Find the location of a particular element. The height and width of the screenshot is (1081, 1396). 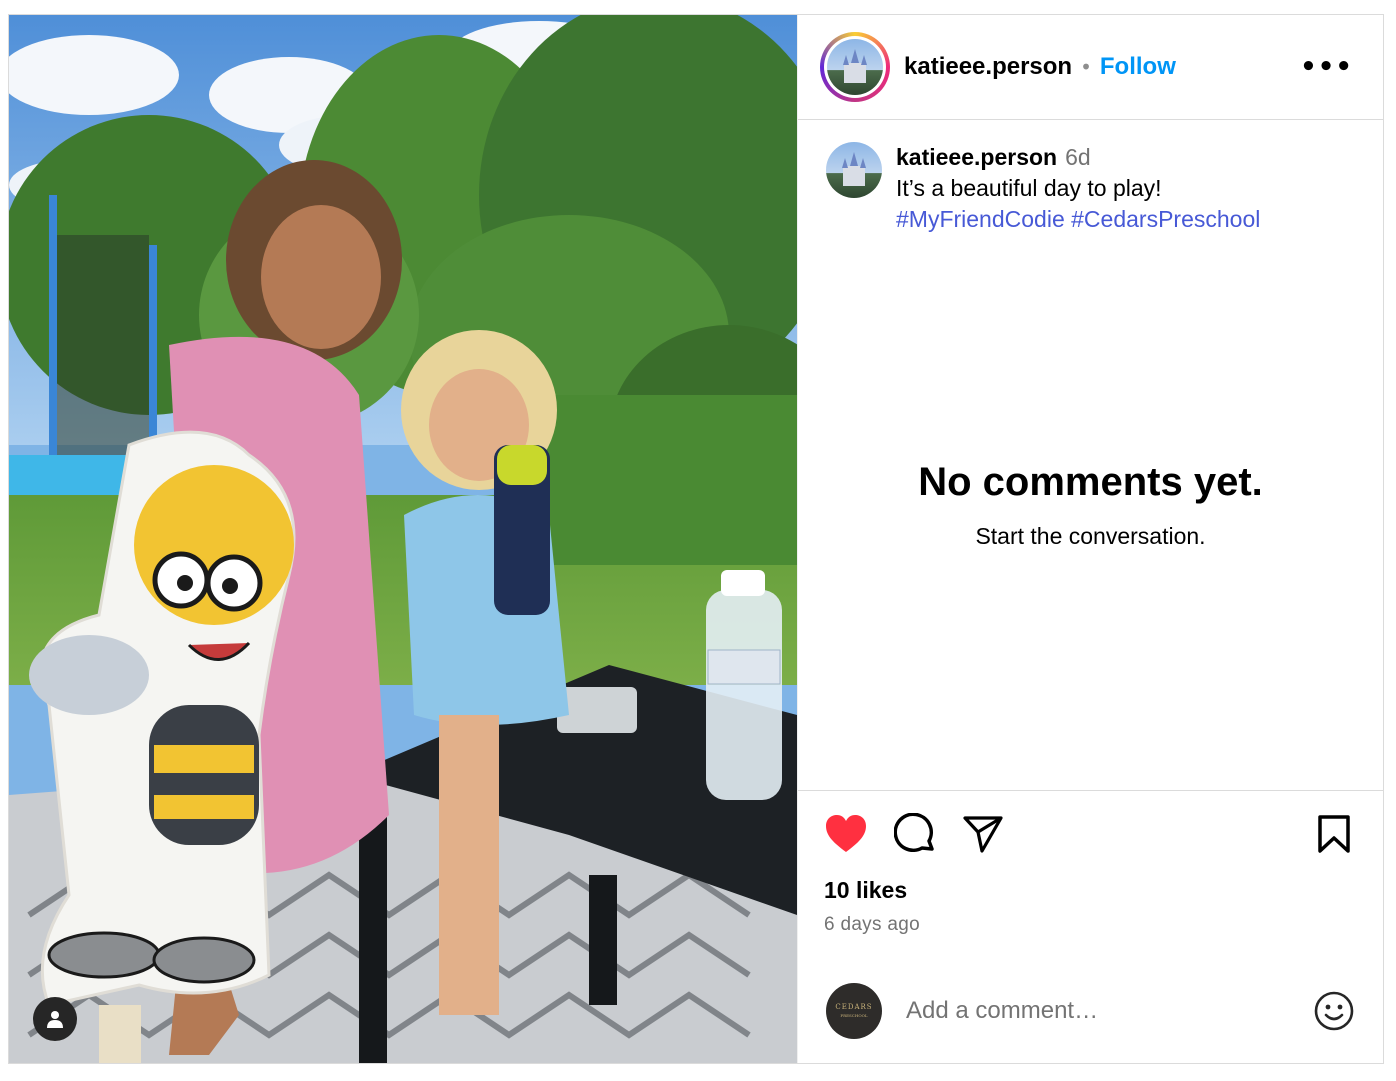

comment-icon is located at coordinates (915, 834).